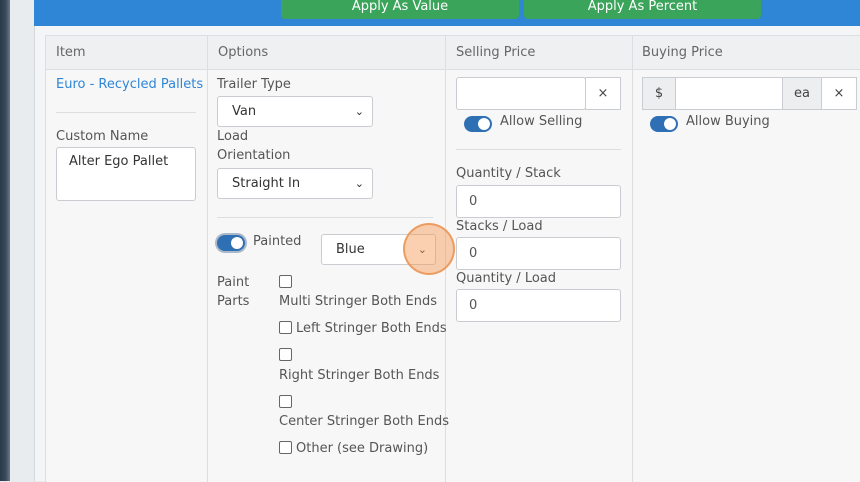 This screenshot has height=482, width=860. What do you see at coordinates (254, 84) in the screenshot?
I see `trailer-type-label: Trailer Type` at bounding box center [254, 84].